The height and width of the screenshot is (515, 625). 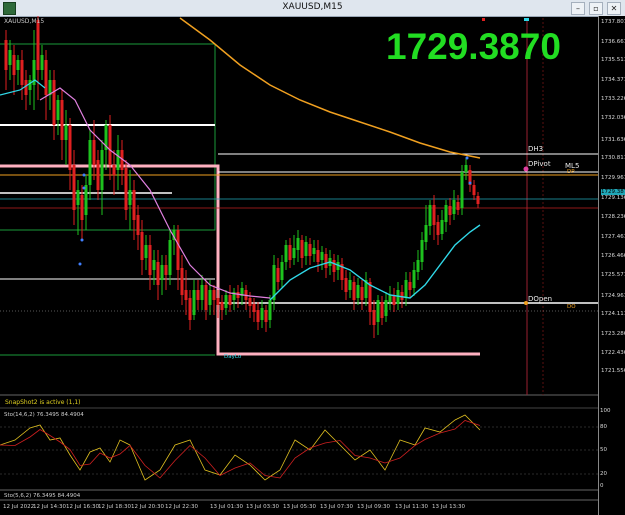 What do you see at coordinates (578, 8) in the screenshot?
I see `minimize-button: –` at bounding box center [578, 8].